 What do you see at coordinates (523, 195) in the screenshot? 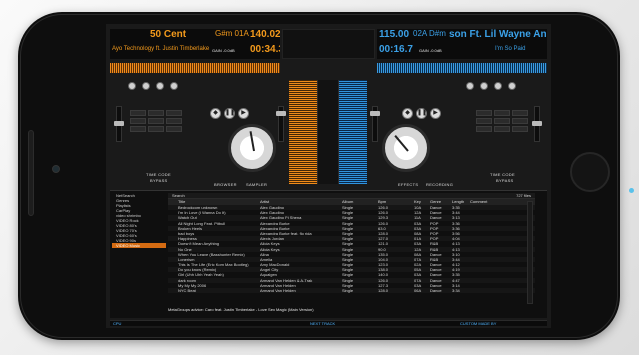
I see `file-count: 727 files` at bounding box center [523, 195].